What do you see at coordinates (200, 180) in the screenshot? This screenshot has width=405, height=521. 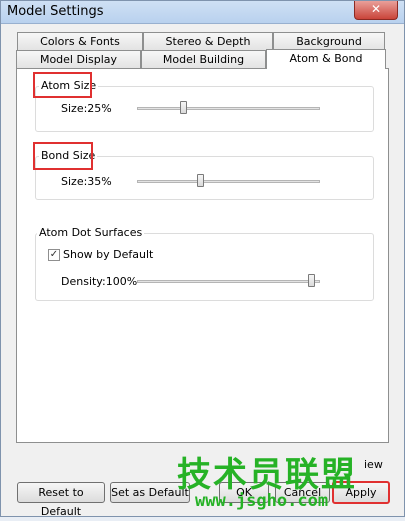 I see `bond-size-slider-thumb` at bounding box center [200, 180].